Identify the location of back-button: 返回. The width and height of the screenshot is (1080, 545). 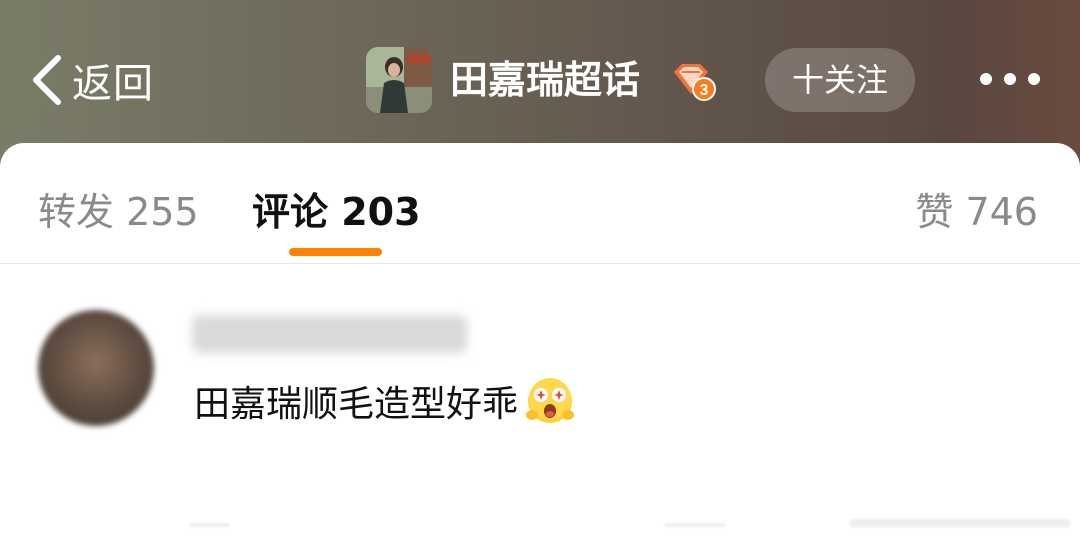
(92, 80).